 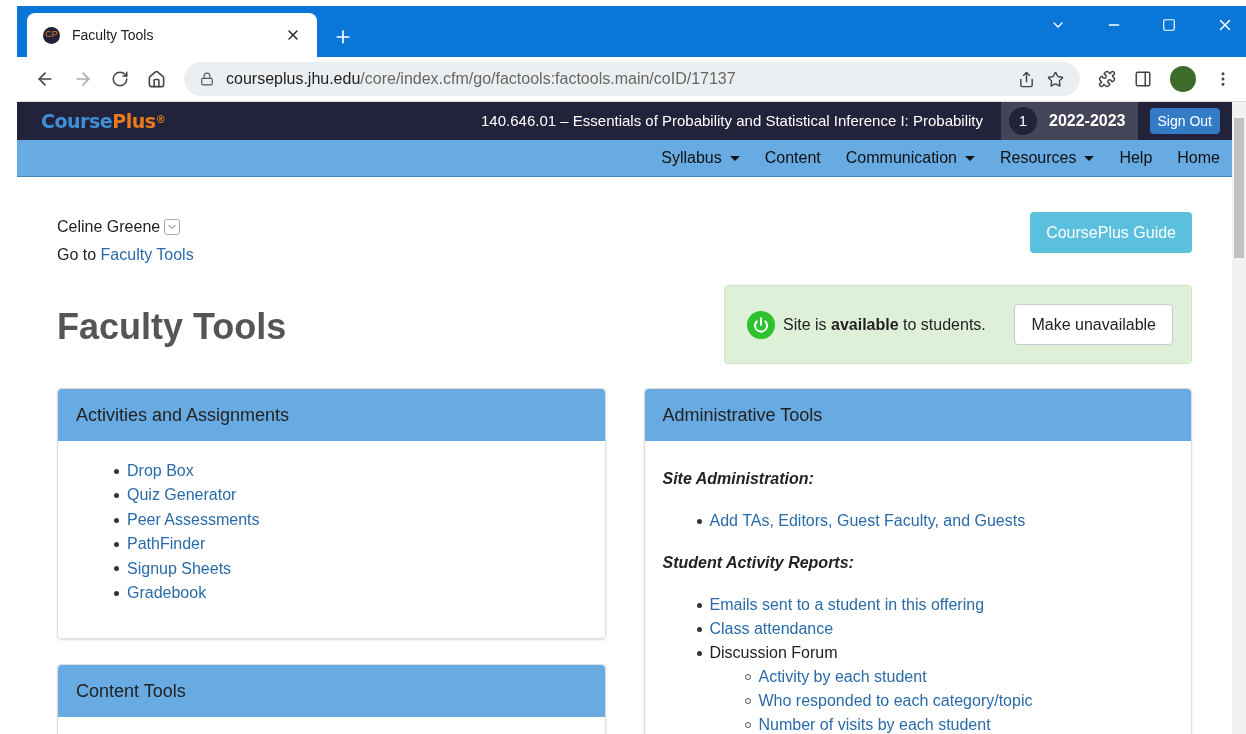 I want to click on term-number: 1, so click(x=1023, y=121).